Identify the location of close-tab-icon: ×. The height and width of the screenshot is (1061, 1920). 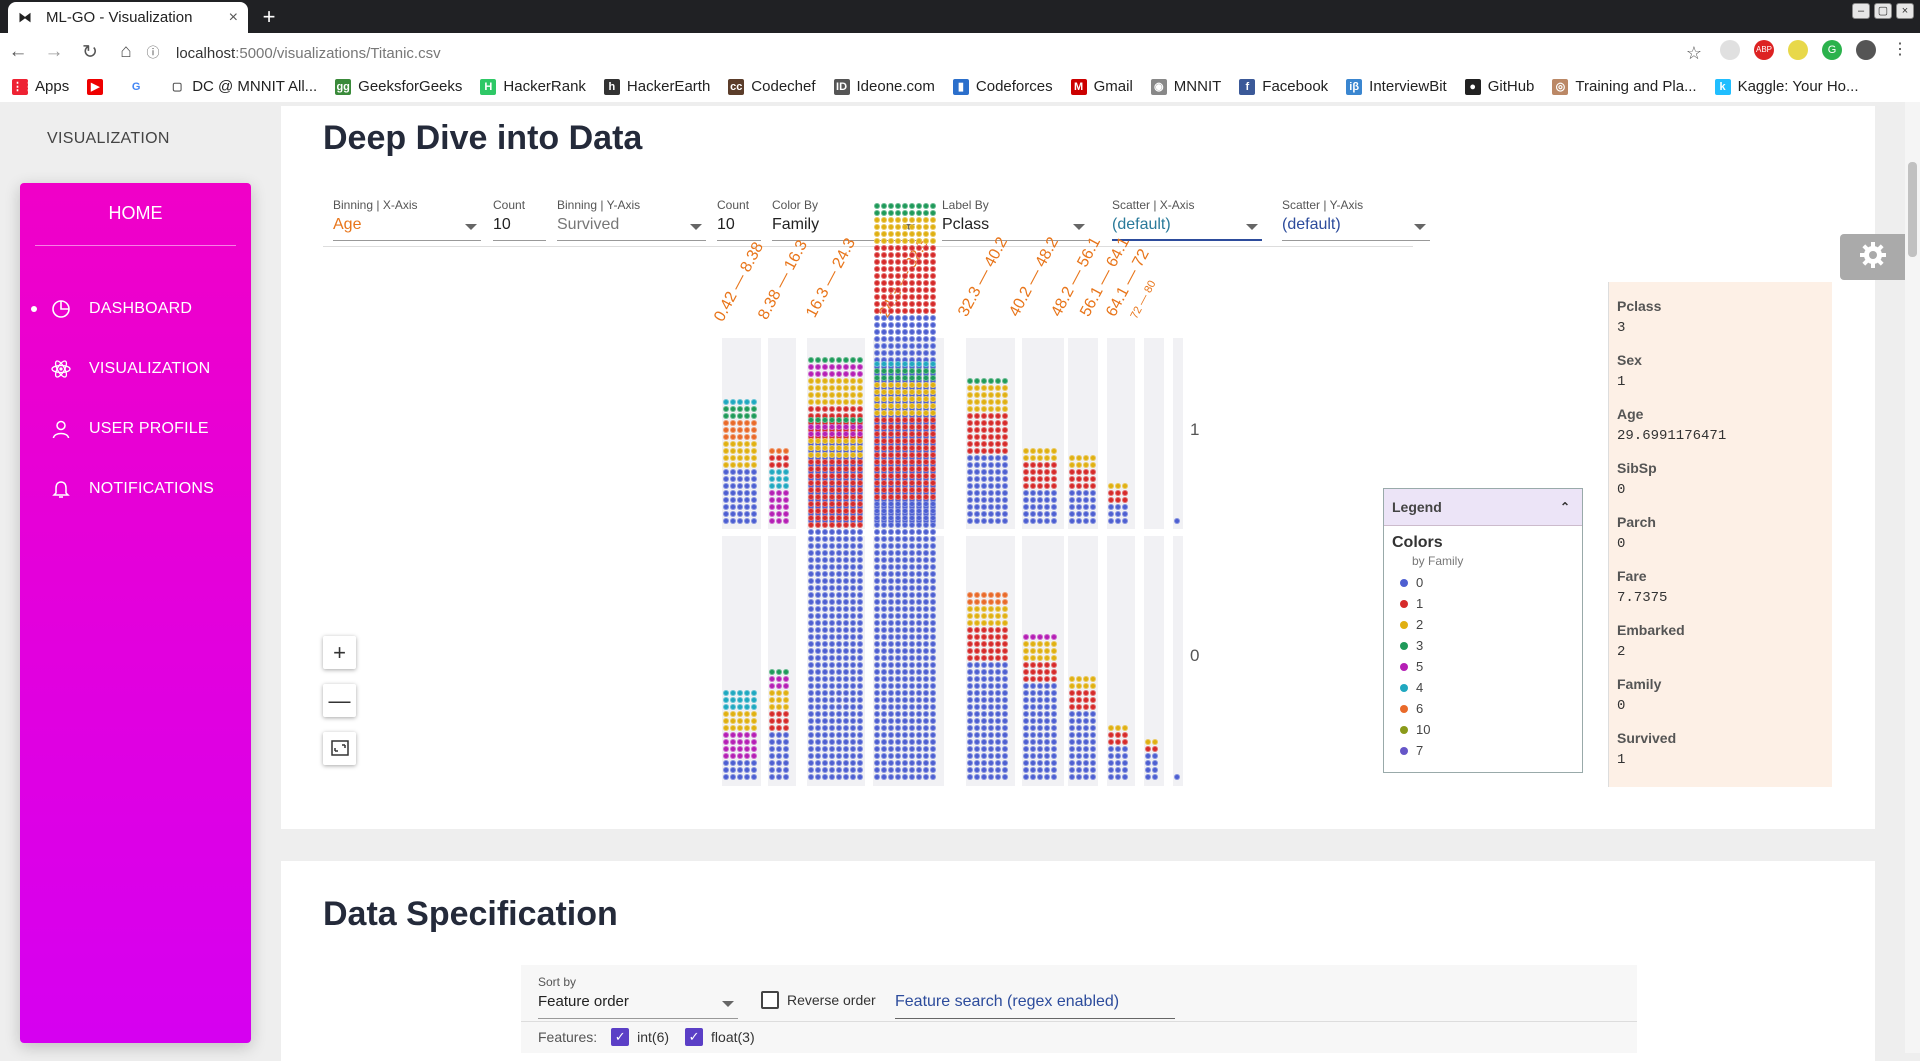
(233, 18).